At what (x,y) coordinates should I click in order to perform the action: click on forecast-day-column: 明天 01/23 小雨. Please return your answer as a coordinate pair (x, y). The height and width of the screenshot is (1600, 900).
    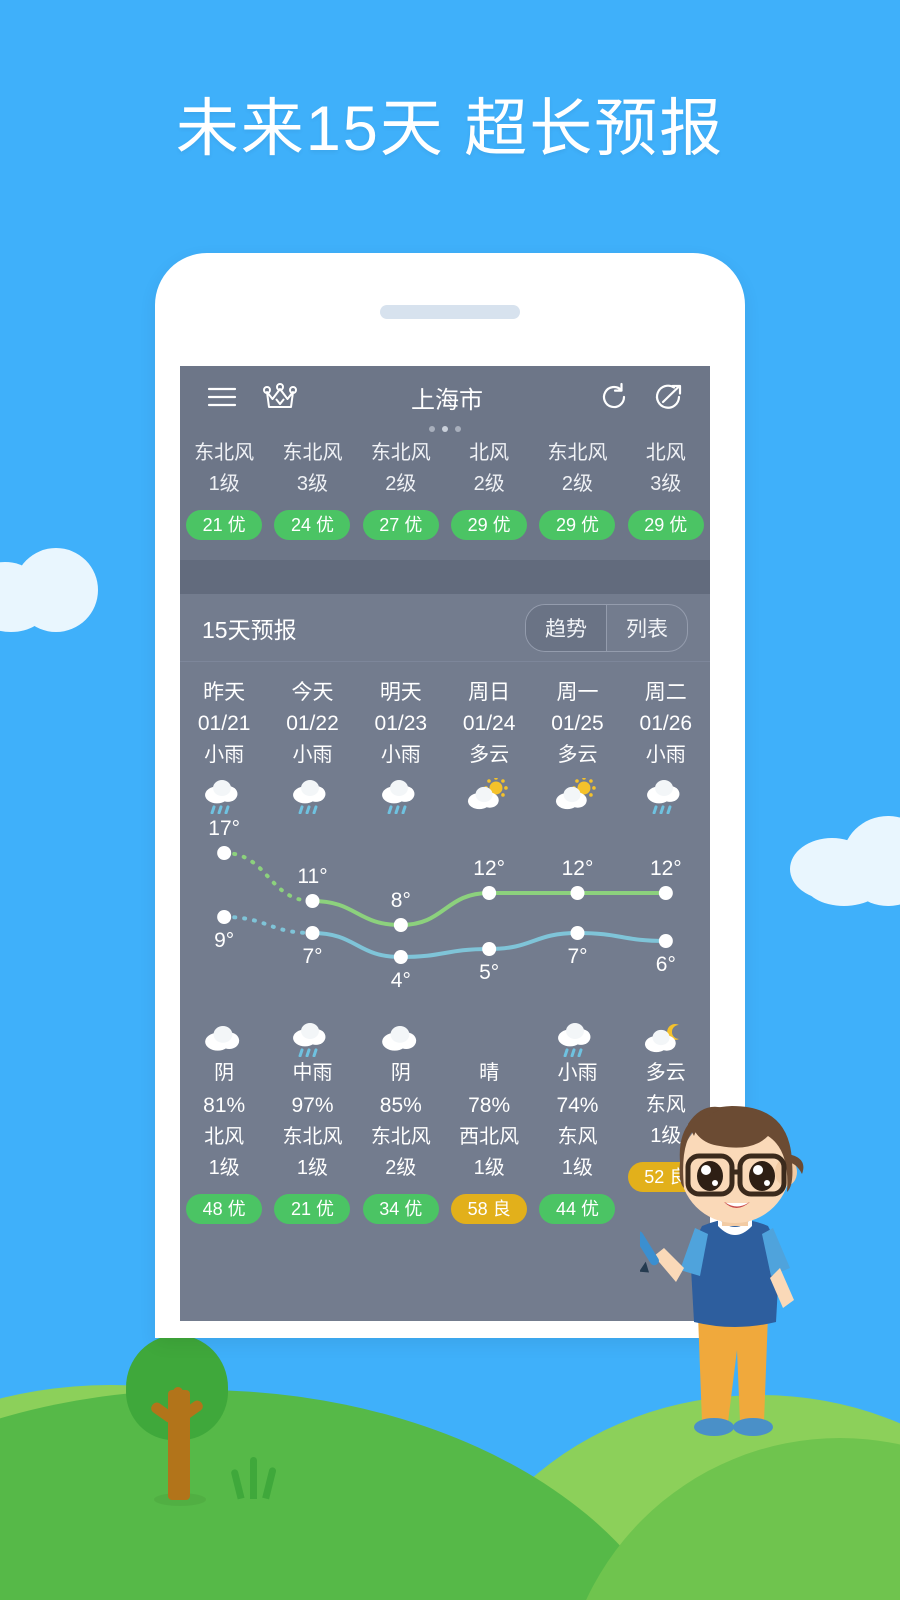
    Looking at the image, I should click on (401, 749).